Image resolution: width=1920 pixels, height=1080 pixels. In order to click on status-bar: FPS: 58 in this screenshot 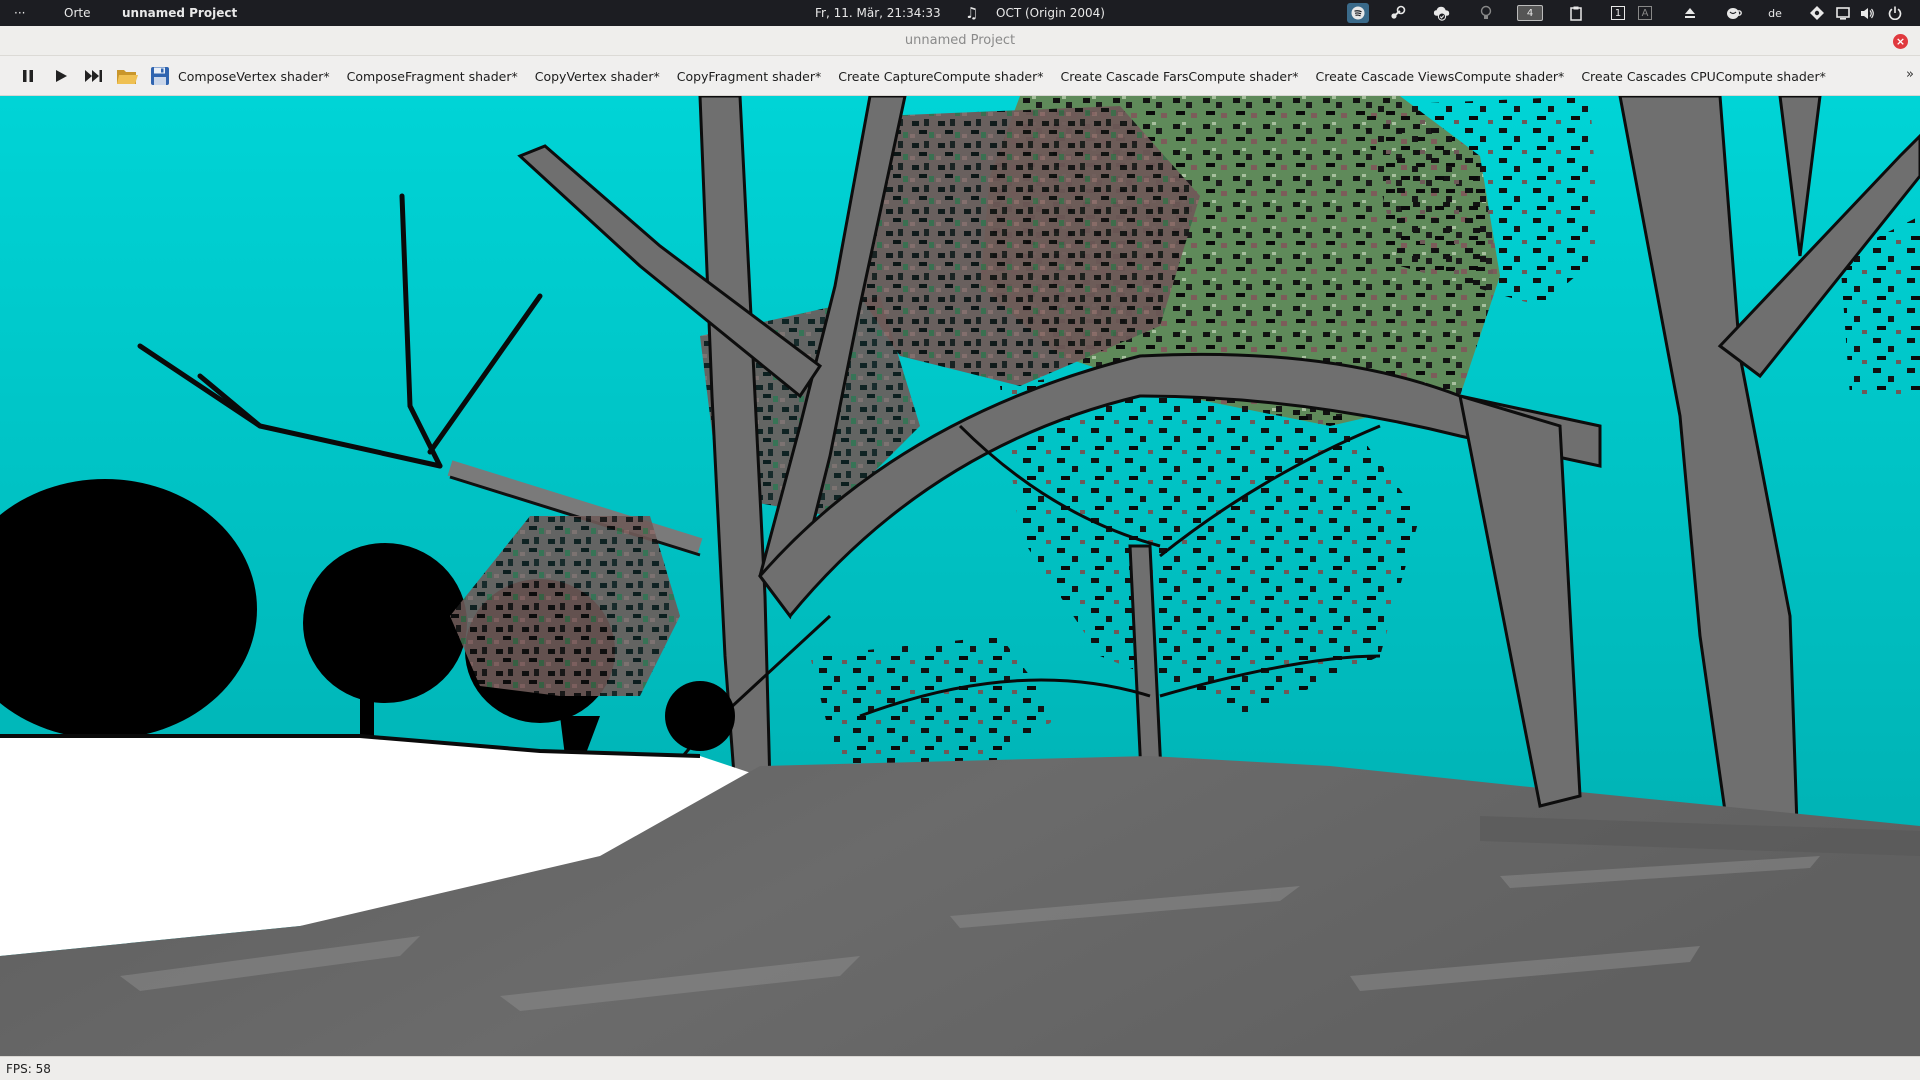, I will do `click(960, 1068)`.